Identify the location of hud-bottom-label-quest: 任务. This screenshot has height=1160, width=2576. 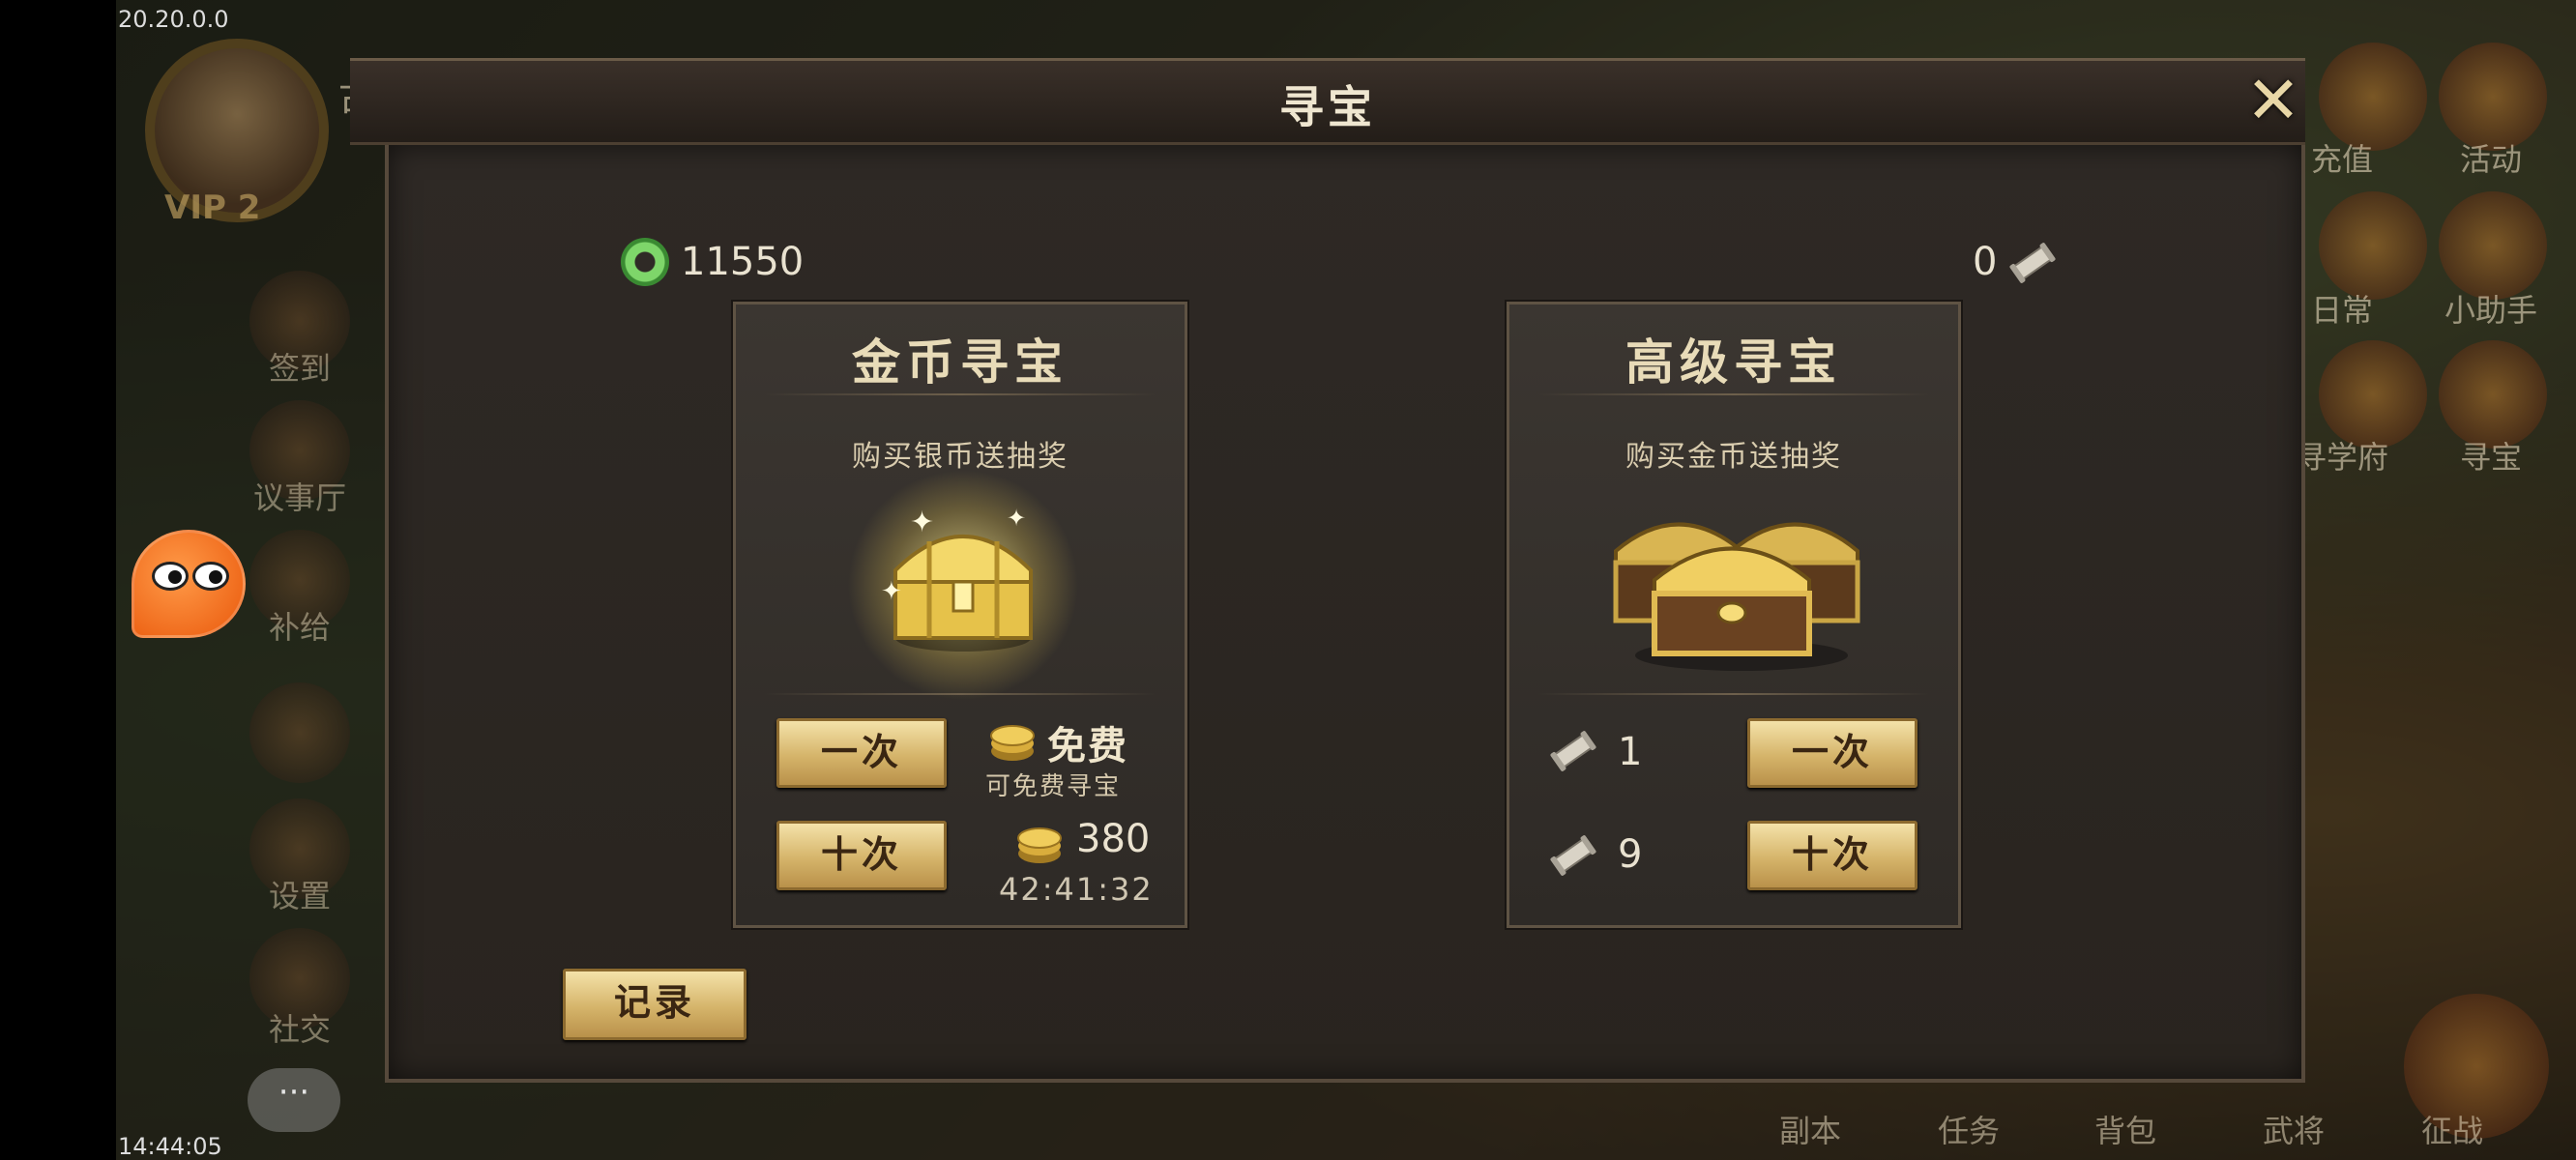
(1969, 1129).